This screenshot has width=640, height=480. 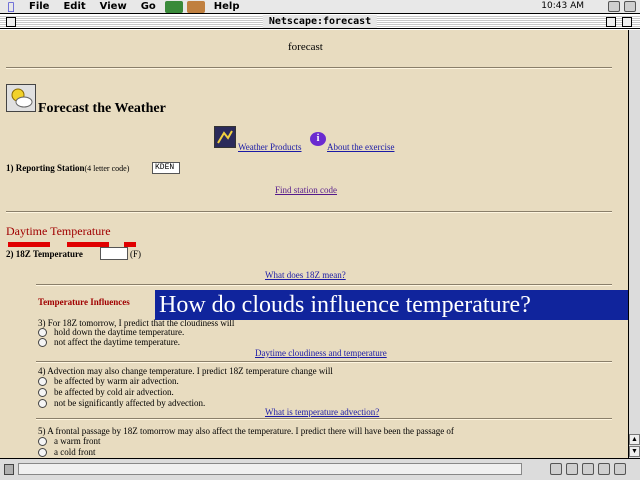 What do you see at coordinates (305, 47) in the screenshot?
I see `page-heading: forecast` at bounding box center [305, 47].